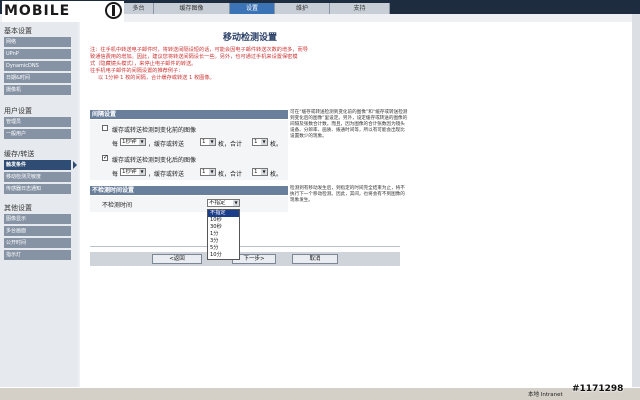 The height and width of the screenshot is (400, 640). Describe the element at coordinates (37, 177) in the screenshot. I see `sidebar-item-motion-sensitivity: 移动检测灵敏度` at that location.